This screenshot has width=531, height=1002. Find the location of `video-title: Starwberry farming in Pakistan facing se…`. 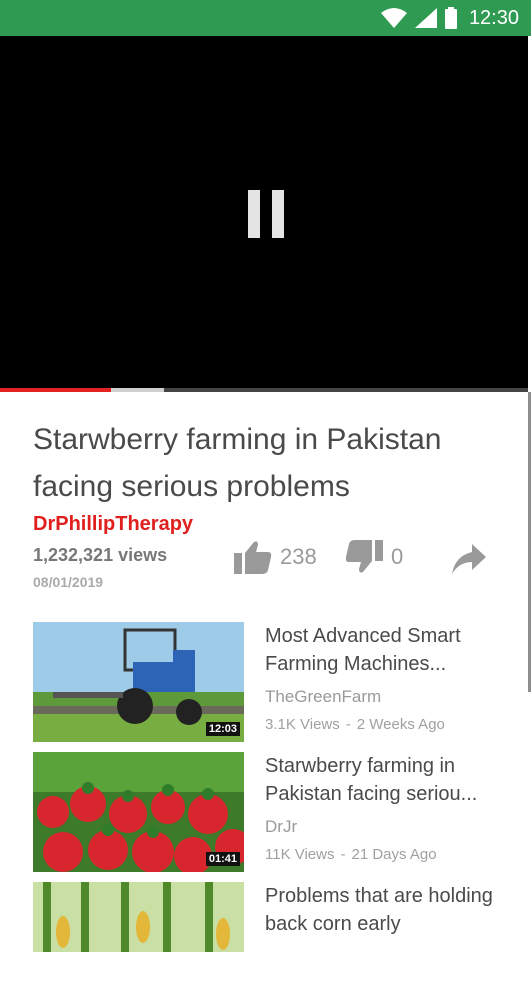

video-title: Starwberry farming in Pakistan facing se… is located at coordinates (237, 463).